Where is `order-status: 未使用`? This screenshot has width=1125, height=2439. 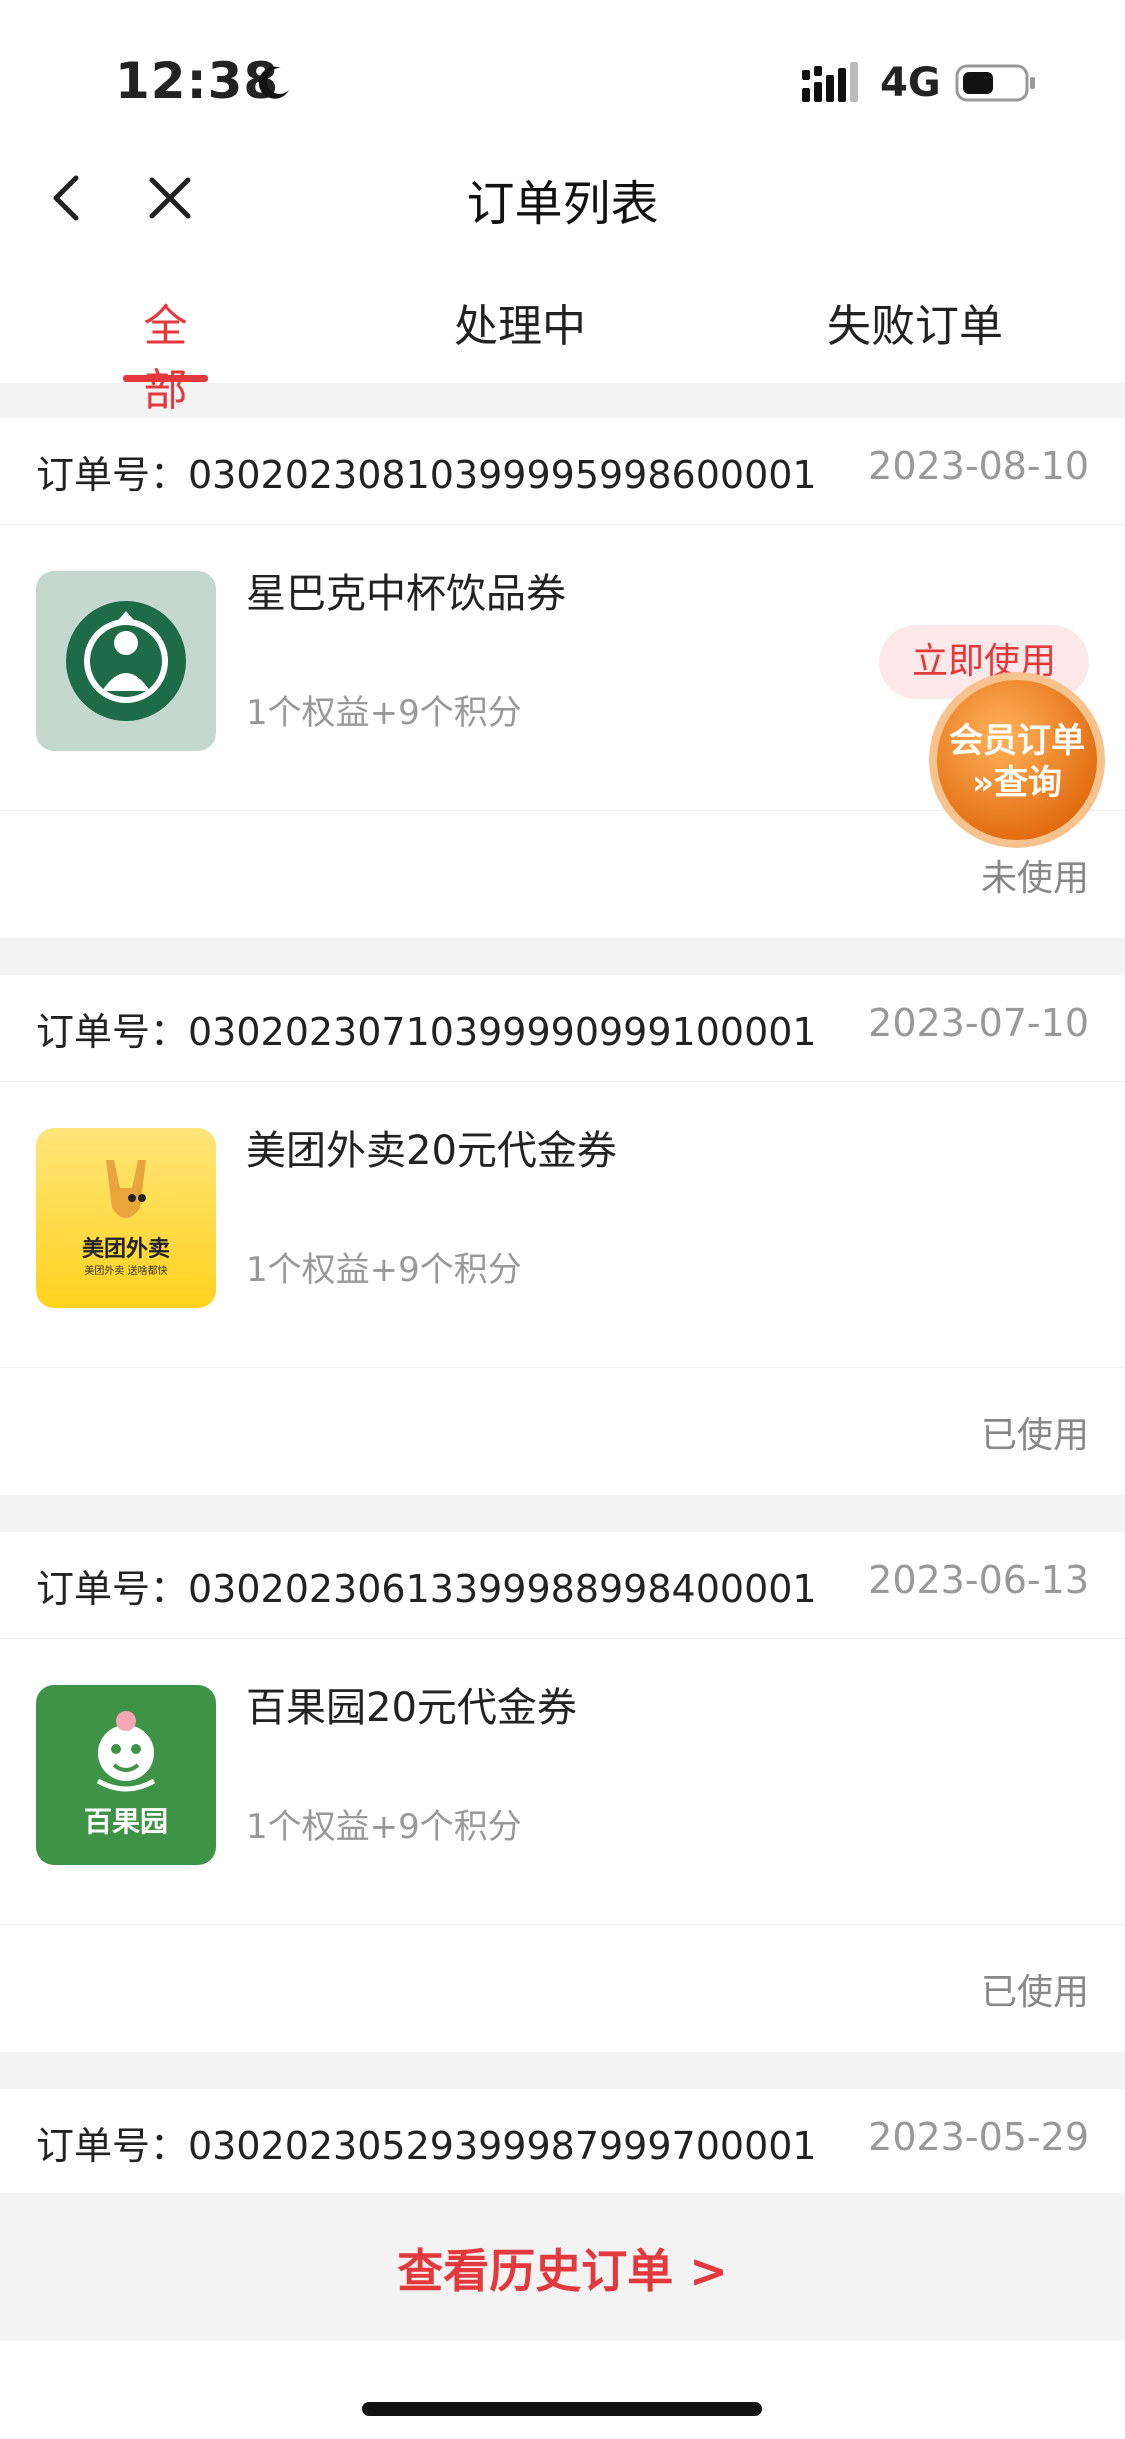
order-status: 未使用 is located at coordinates (1034, 878).